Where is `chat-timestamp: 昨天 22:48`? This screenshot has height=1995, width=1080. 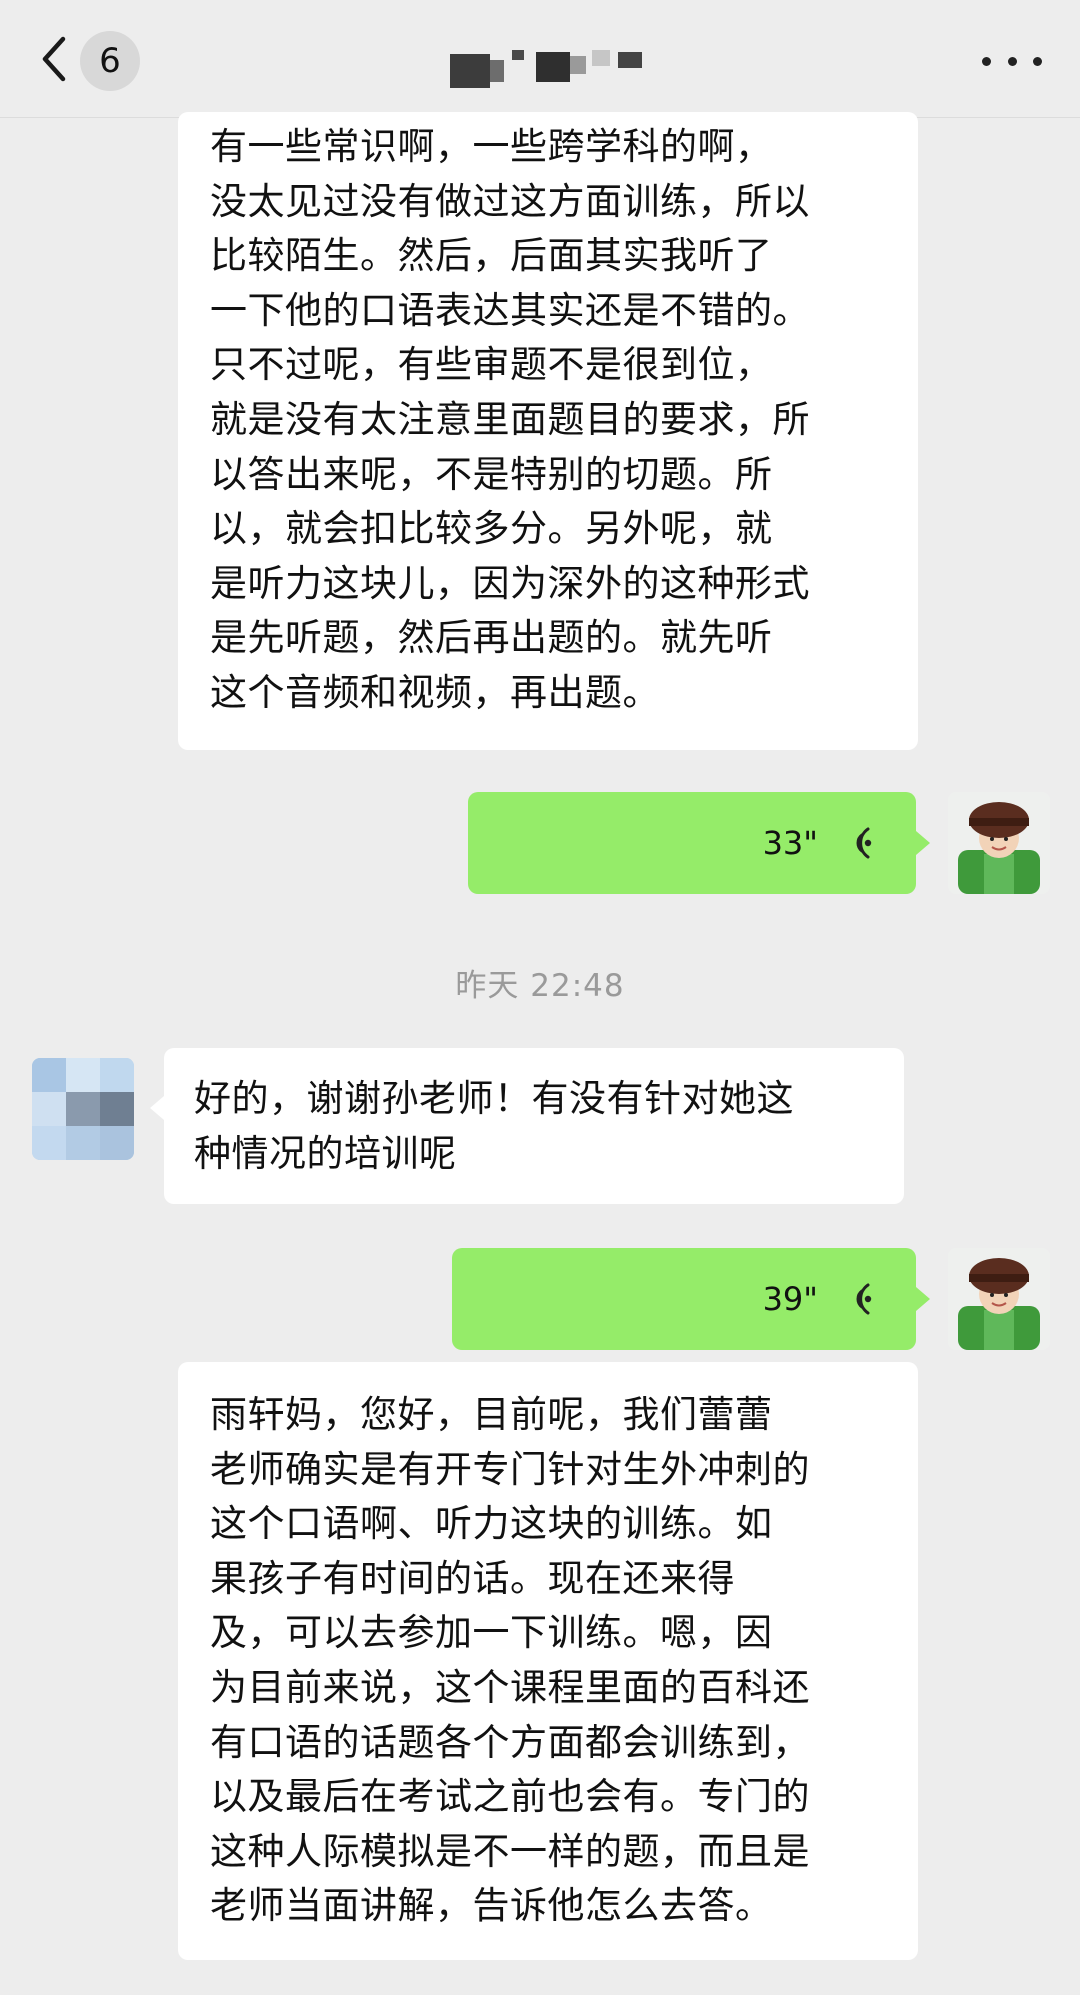
chat-timestamp: 昨天 22:48 is located at coordinates (540, 986).